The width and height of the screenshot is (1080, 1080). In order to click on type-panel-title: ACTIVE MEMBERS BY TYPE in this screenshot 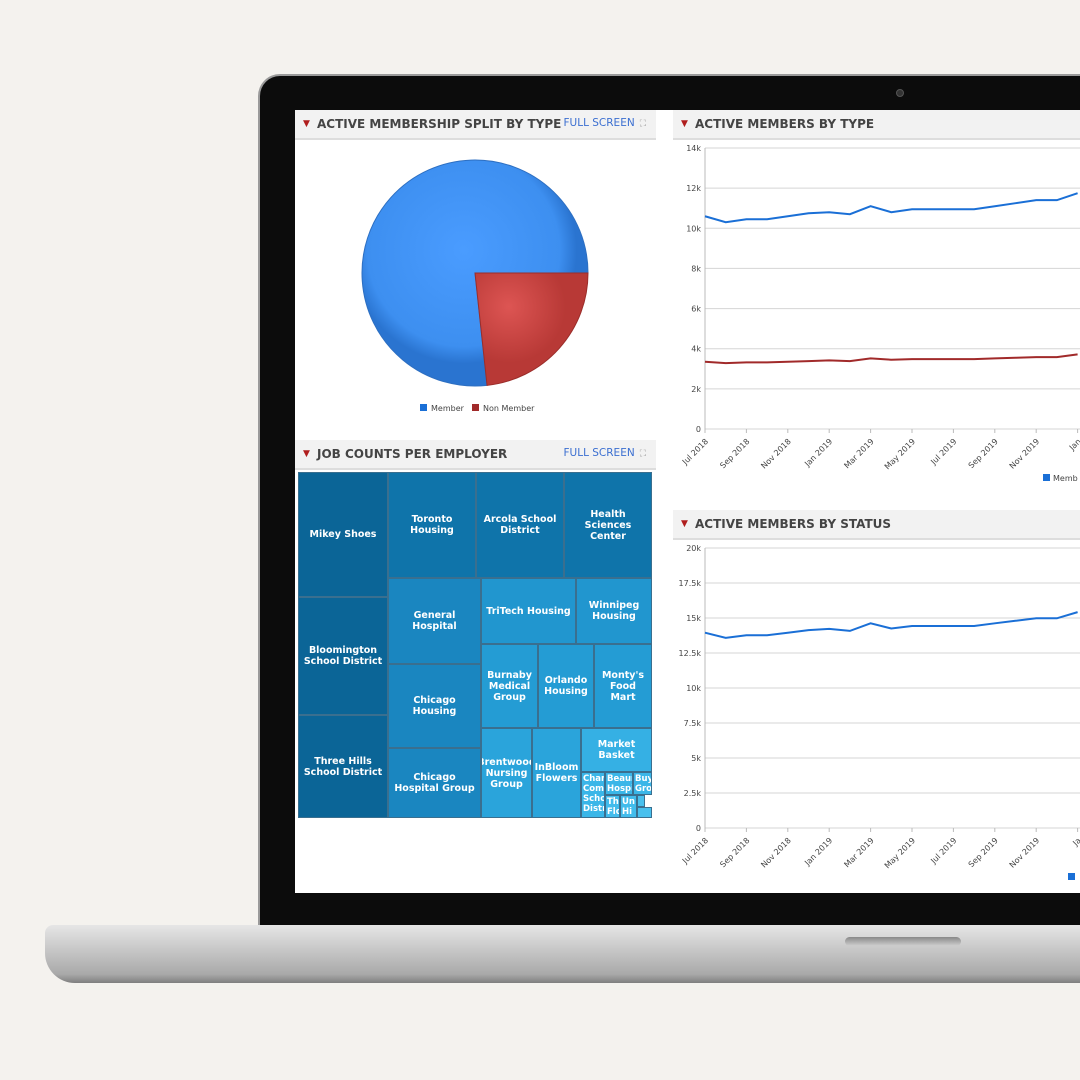, I will do `click(785, 124)`.